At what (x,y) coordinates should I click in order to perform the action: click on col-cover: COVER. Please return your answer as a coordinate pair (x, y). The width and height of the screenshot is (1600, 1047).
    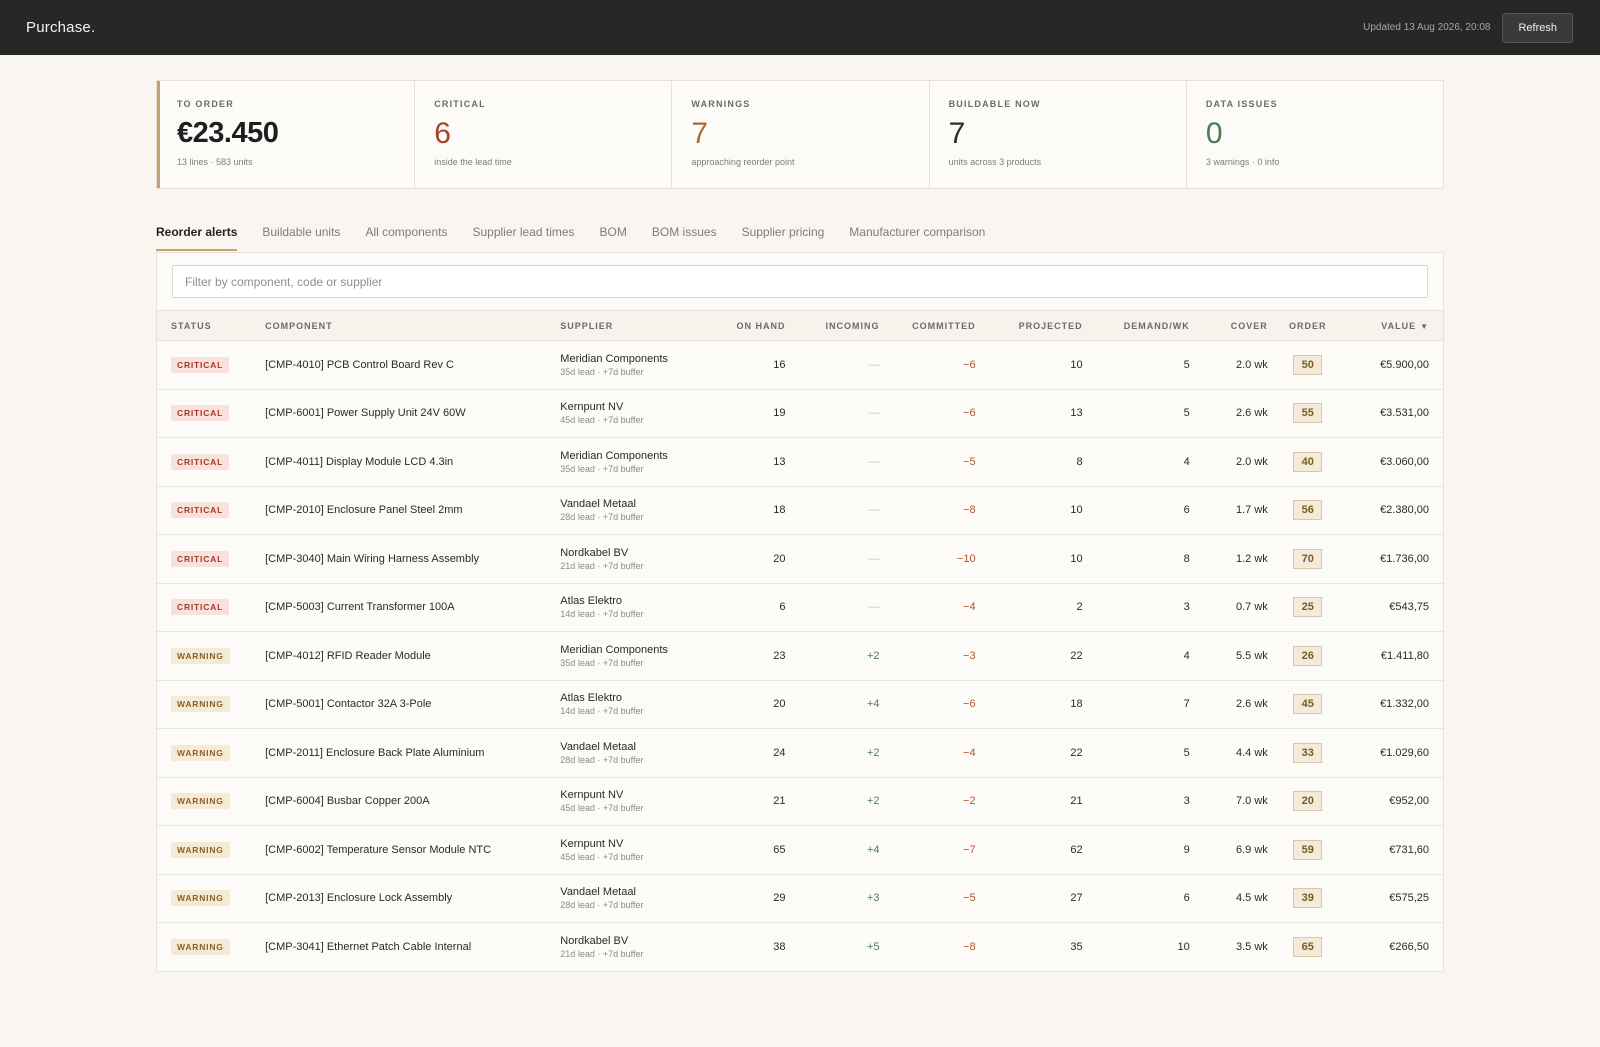
    Looking at the image, I should click on (1228, 325).